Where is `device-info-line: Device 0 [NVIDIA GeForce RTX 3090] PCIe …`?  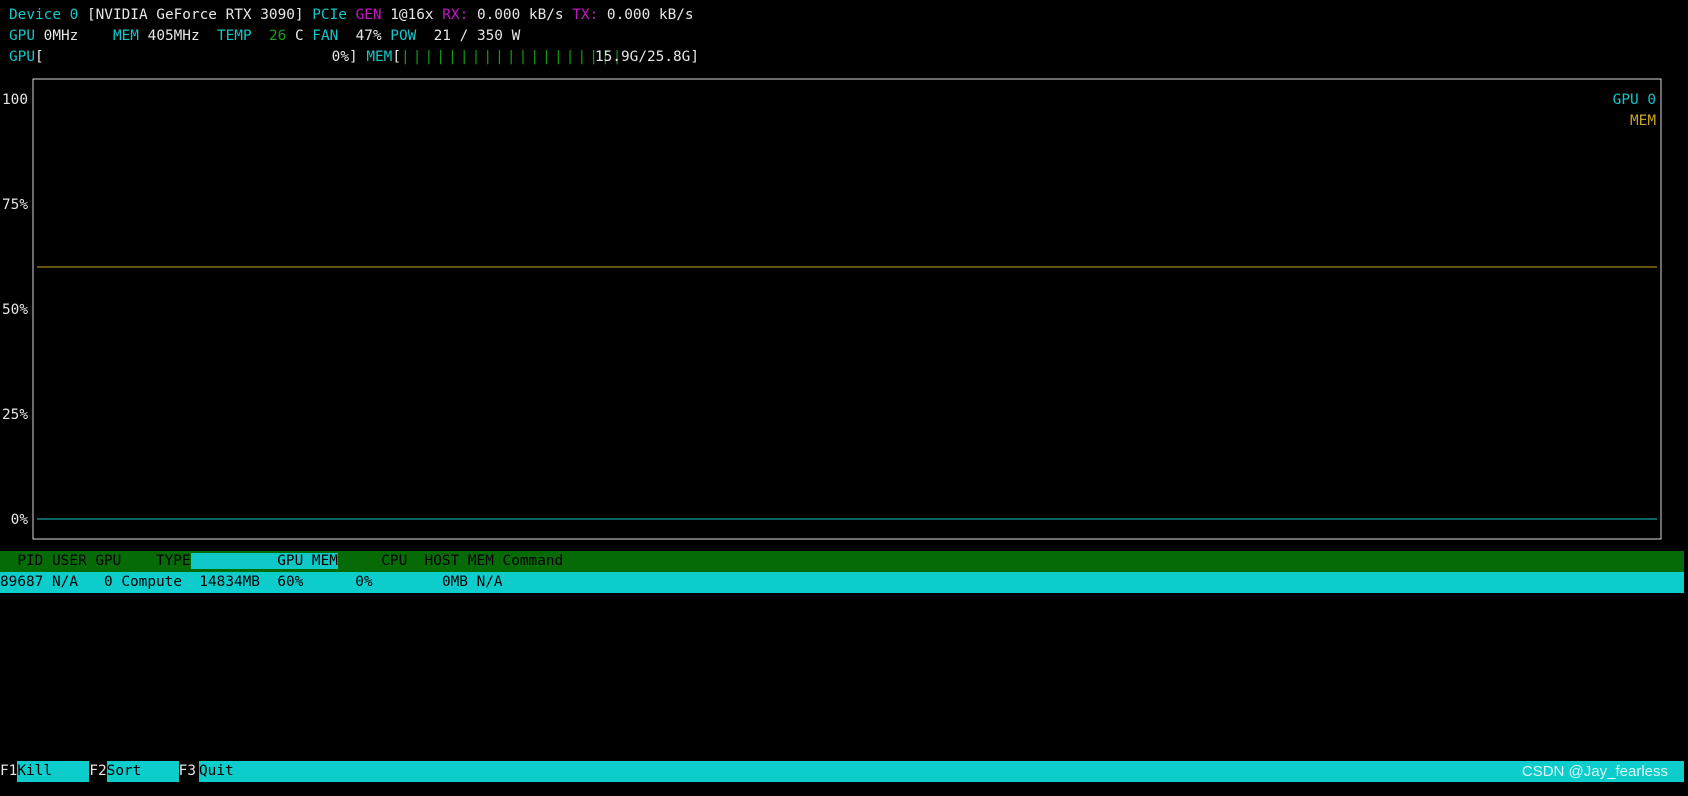
device-info-line: Device 0 [NVIDIA GeForce RTX 3090] PCIe … is located at coordinates (351, 15).